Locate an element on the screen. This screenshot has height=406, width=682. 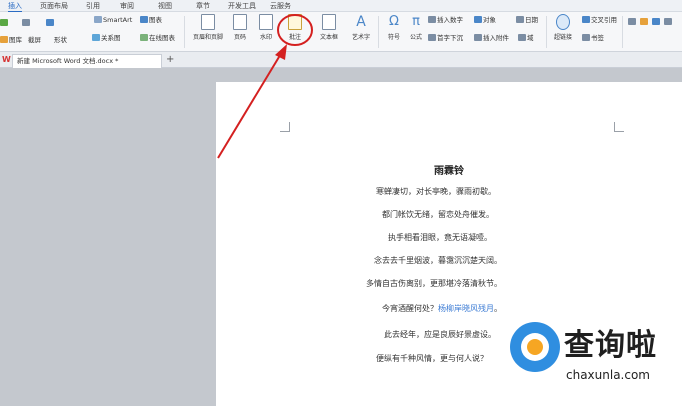
site-watermark: 查询啦 chaxunla.com is located at coordinates (594, 361).